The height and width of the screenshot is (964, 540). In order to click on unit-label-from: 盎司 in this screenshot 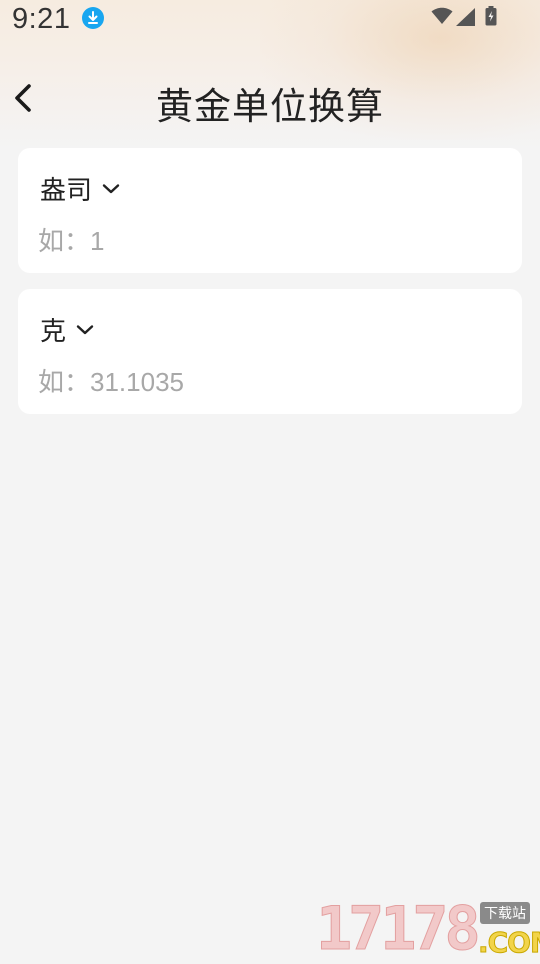, I will do `click(66, 190)`.